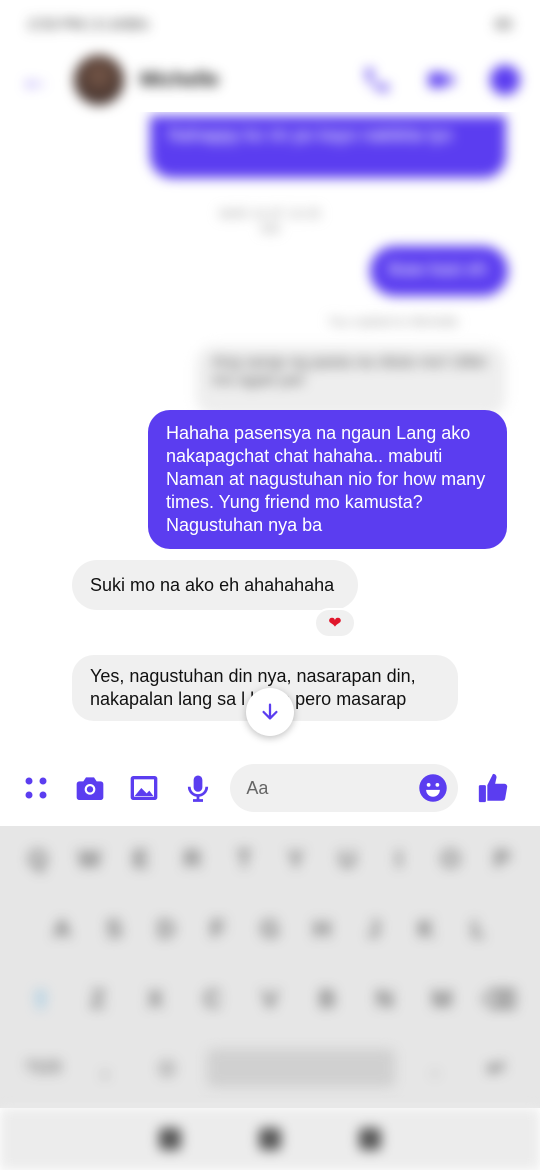 This screenshot has width=540, height=1170. I want to click on reply-status: You replied to Michelle, so click(393, 321).